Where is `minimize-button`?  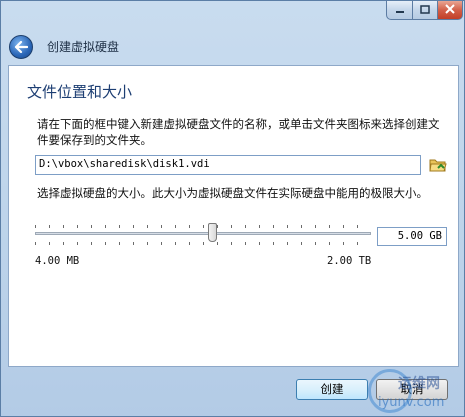
minimize-button is located at coordinates (399, 10).